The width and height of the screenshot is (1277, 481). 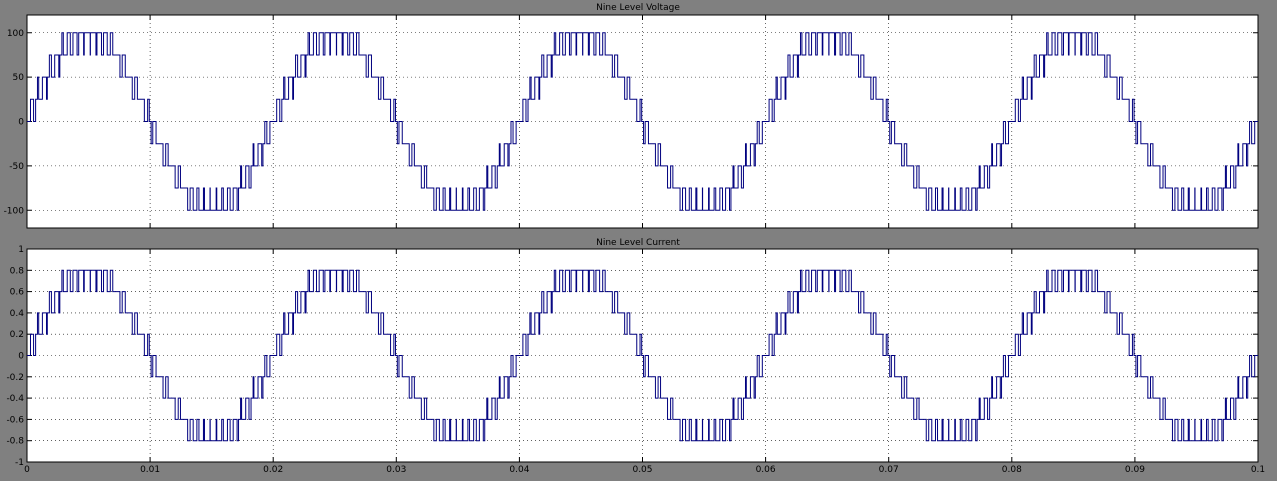 What do you see at coordinates (19, 78) in the screenshot?
I see `voltage-ytick-label: 50` at bounding box center [19, 78].